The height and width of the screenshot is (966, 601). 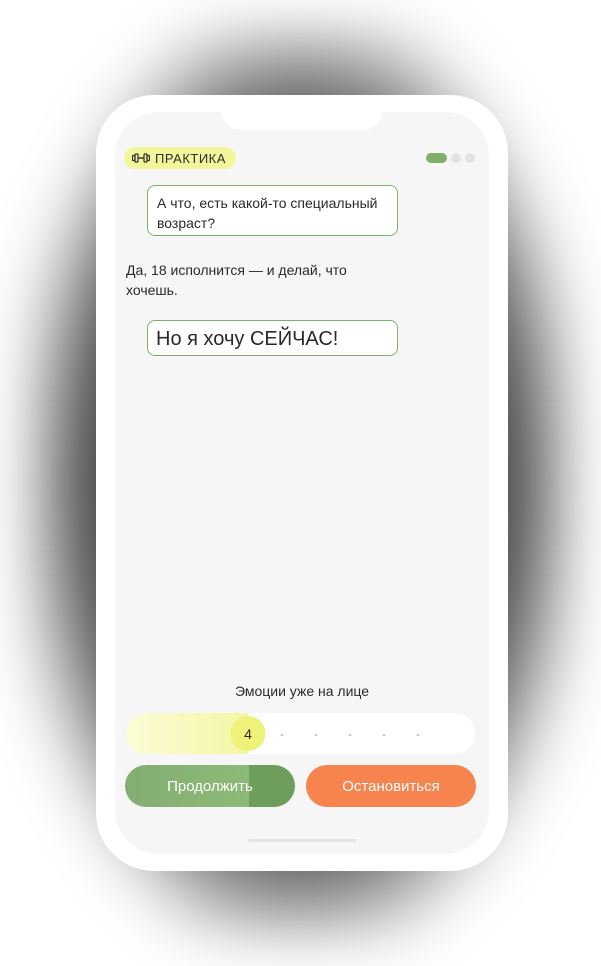 What do you see at coordinates (302, 691) in the screenshot?
I see `emotion-scale-label: Эмоции уже на лице` at bounding box center [302, 691].